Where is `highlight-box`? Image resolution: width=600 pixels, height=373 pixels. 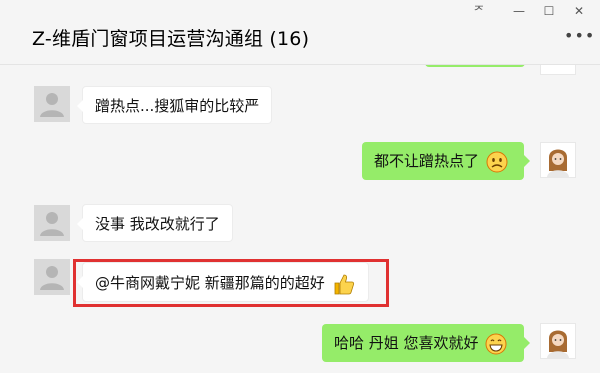 highlight-box is located at coordinates (231, 283).